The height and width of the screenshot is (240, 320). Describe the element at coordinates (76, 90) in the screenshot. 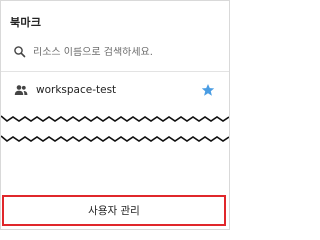

I see `bookmark-label: workspace-test` at that location.